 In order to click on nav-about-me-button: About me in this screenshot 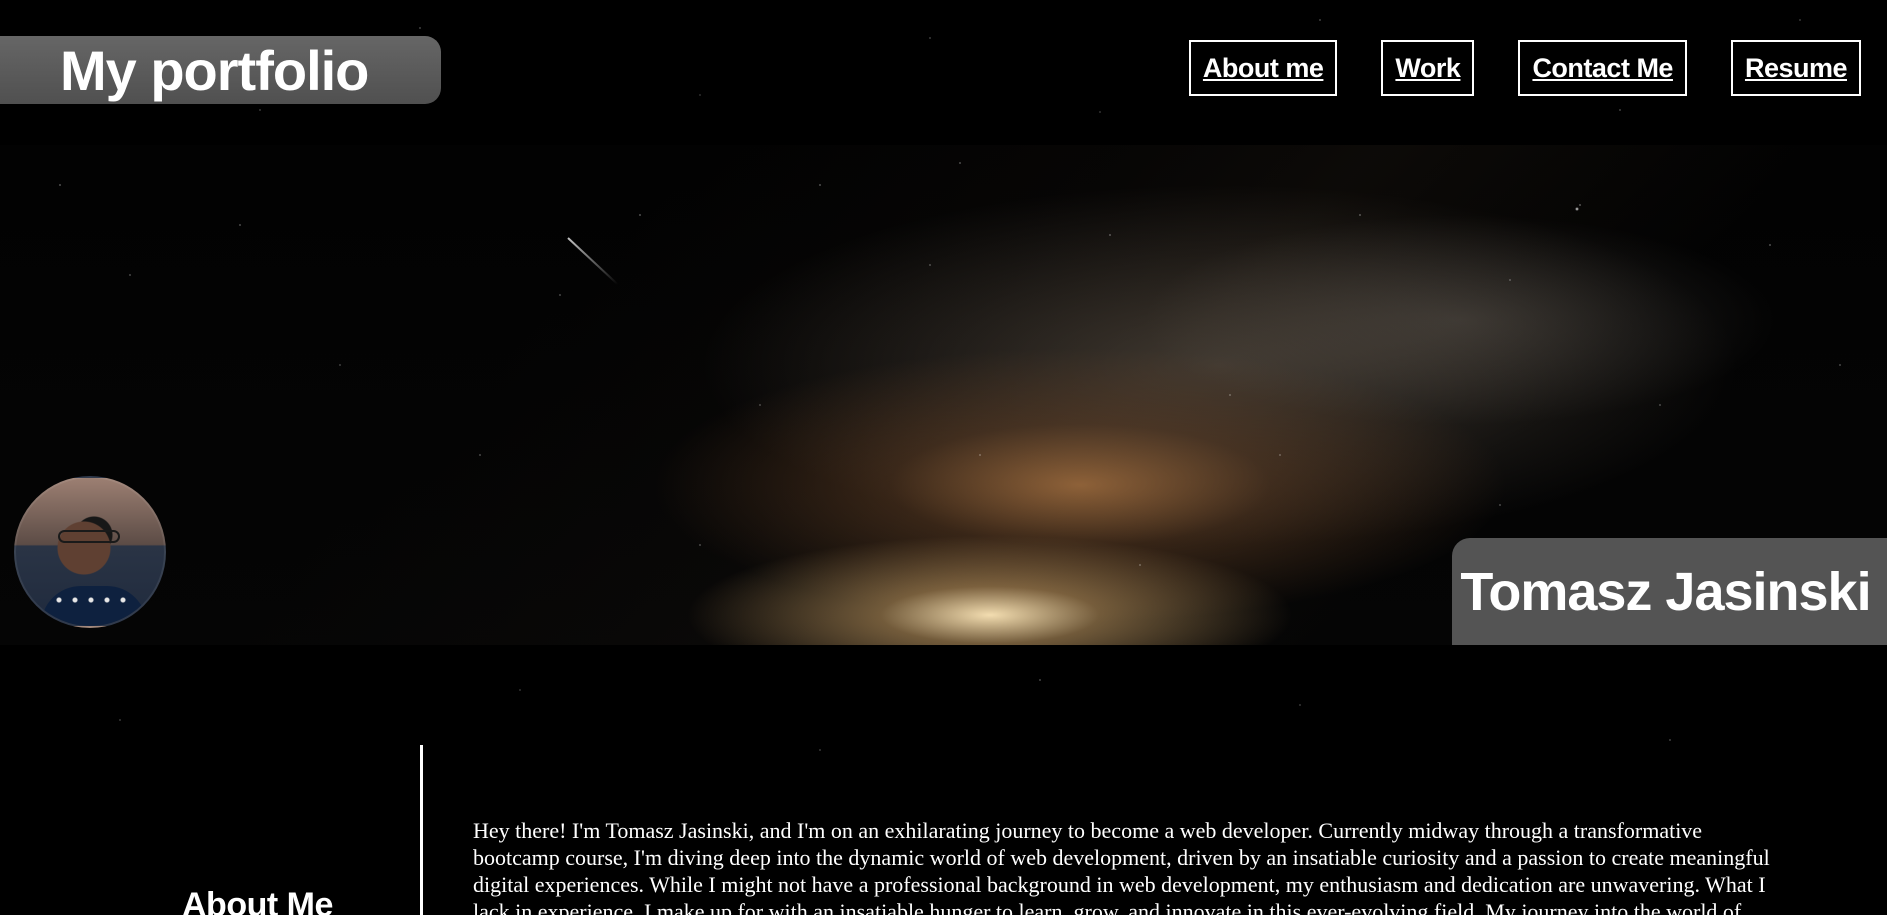, I will do `click(1263, 68)`.